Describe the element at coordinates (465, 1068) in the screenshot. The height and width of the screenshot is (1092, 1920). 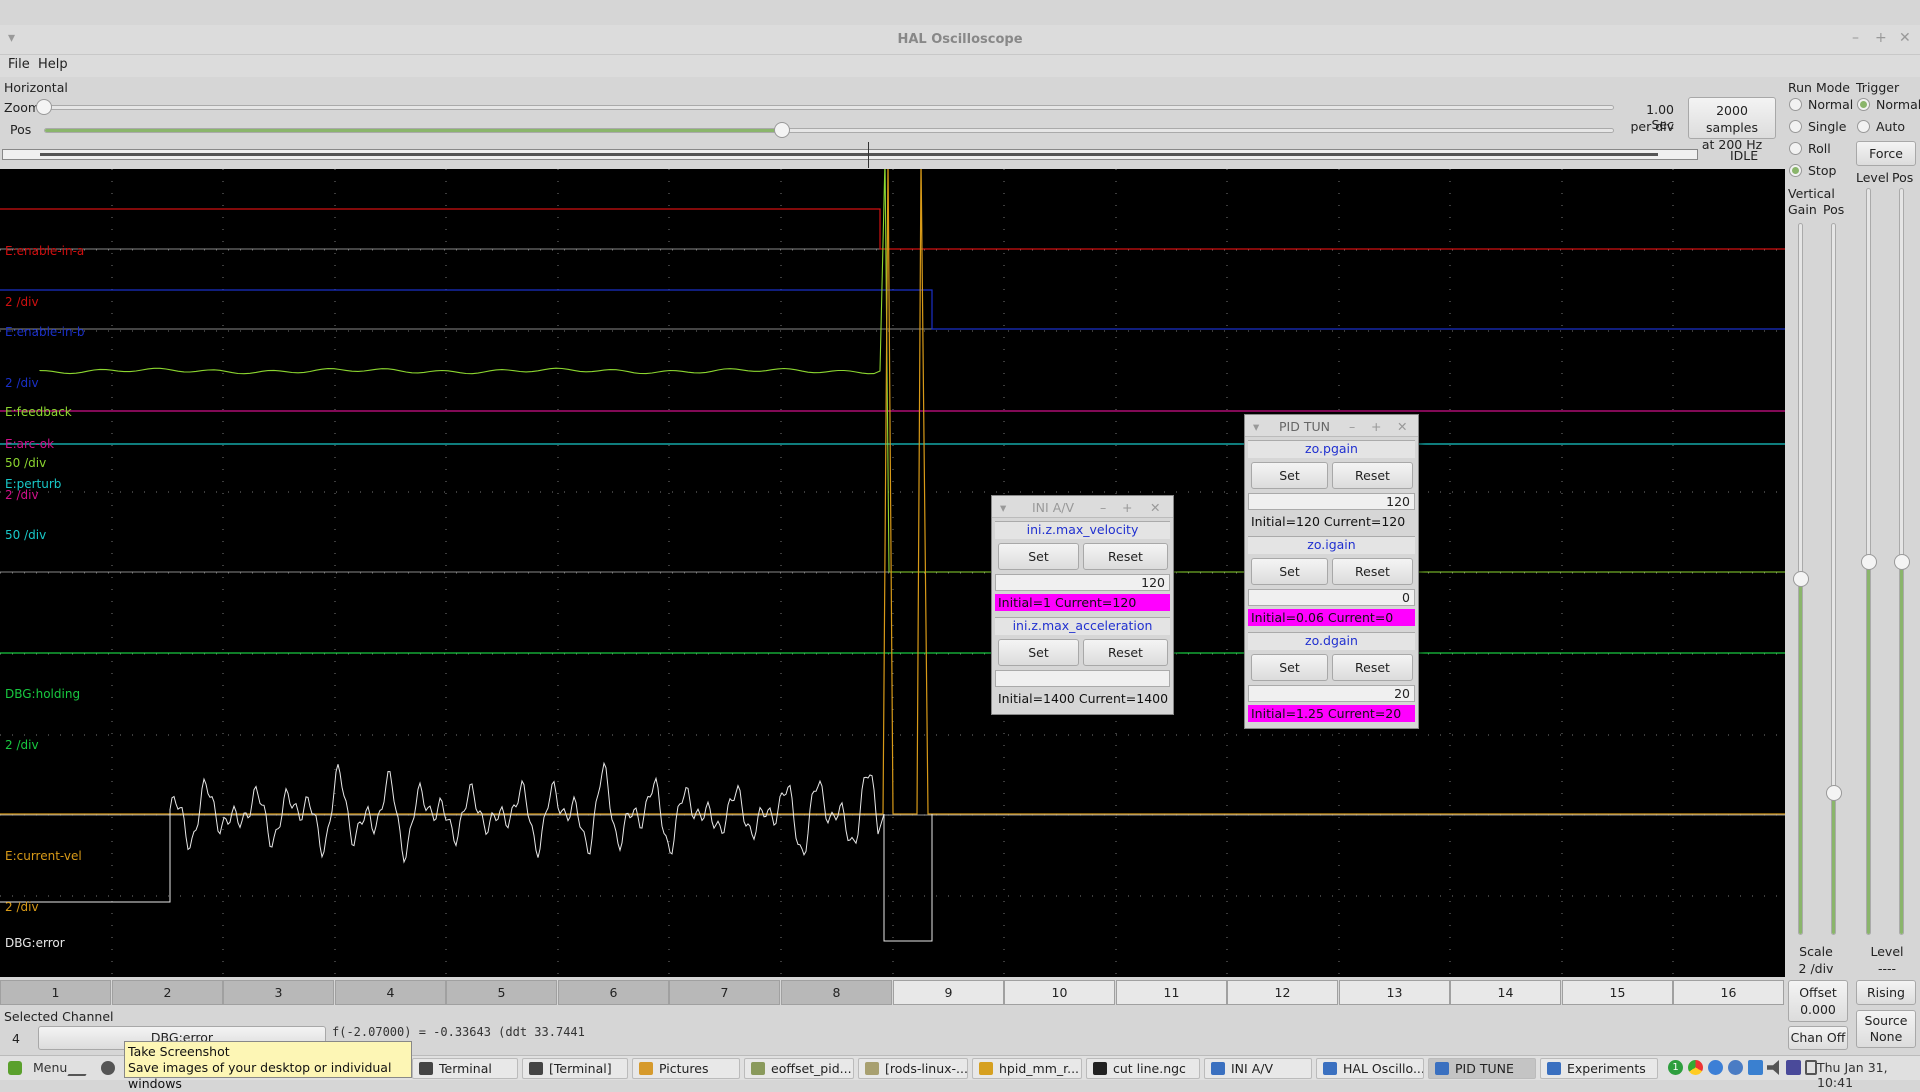
I see `taskbar-window-button: Terminal` at that location.